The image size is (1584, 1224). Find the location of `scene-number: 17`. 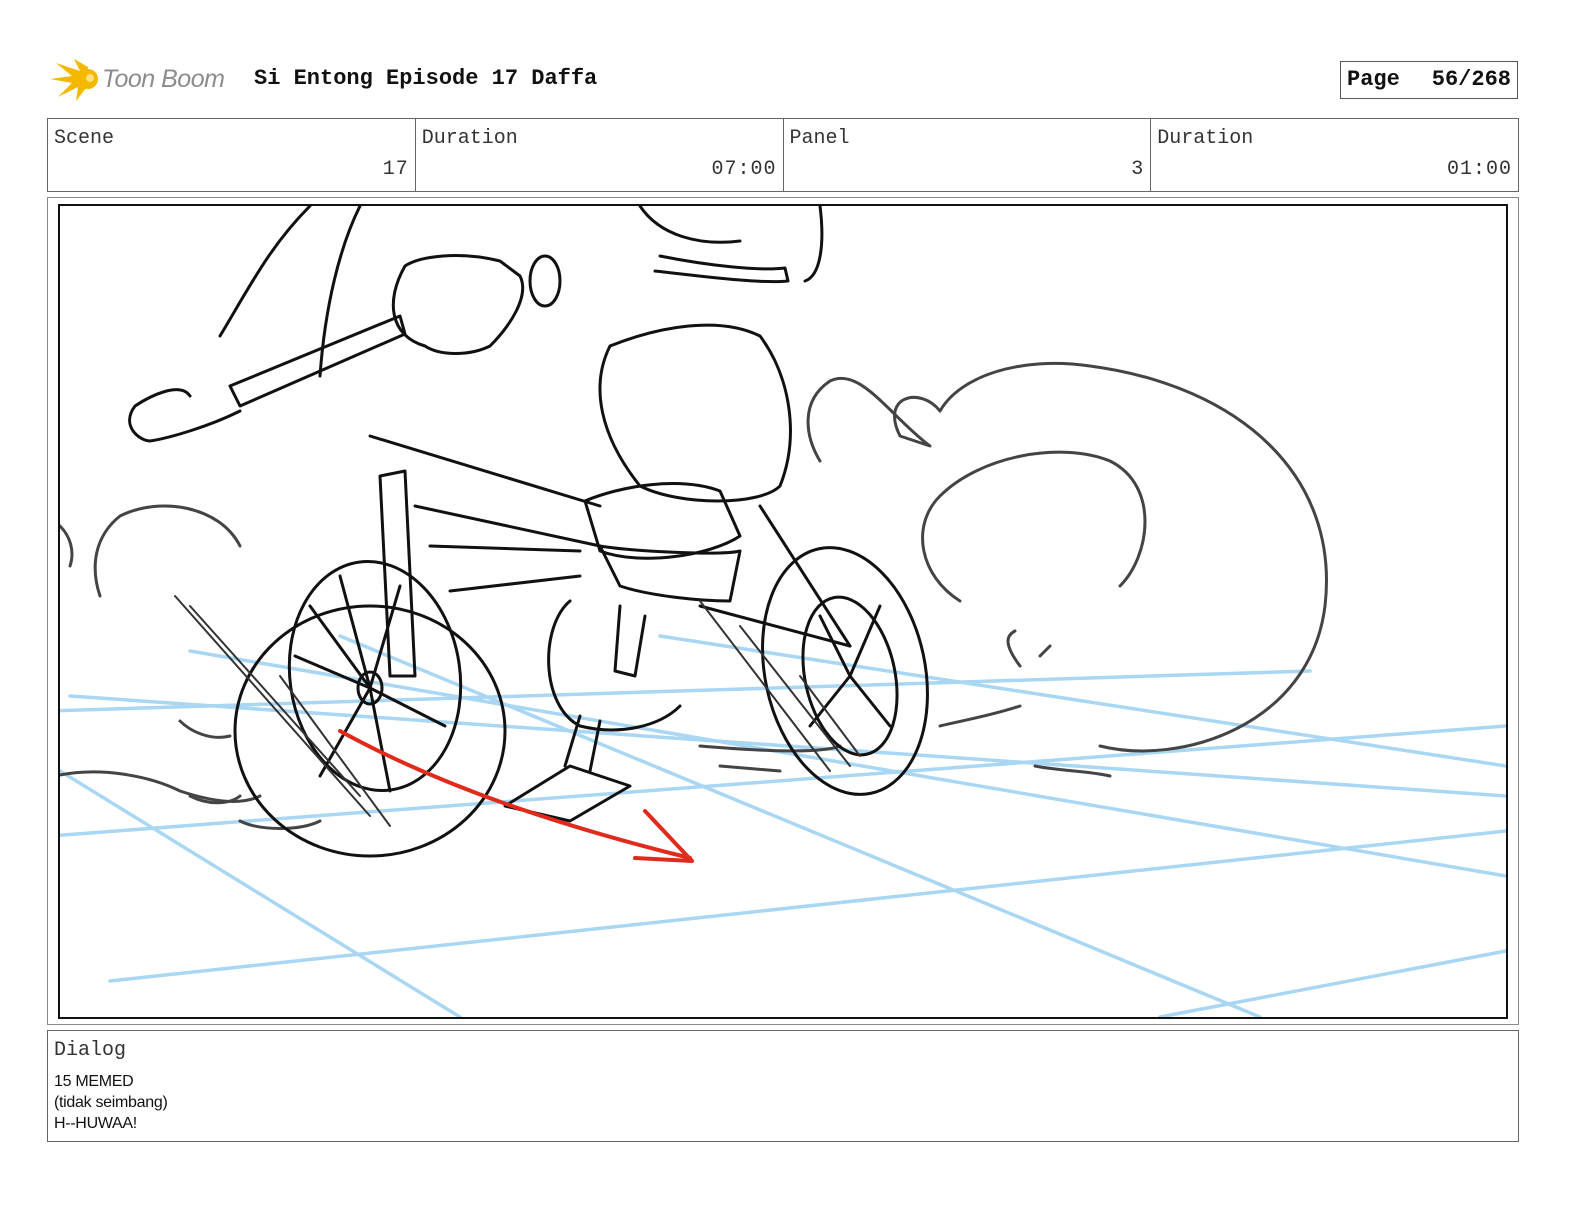

scene-number: 17 is located at coordinates (395, 169).